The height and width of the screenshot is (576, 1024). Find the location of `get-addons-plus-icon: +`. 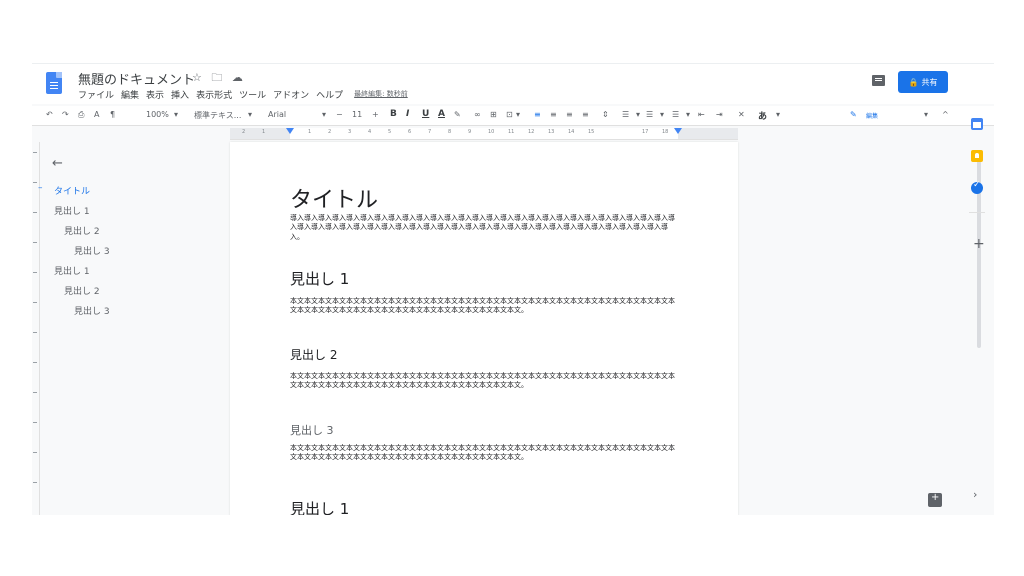

get-addons-plus-icon: + is located at coordinates (979, 244).